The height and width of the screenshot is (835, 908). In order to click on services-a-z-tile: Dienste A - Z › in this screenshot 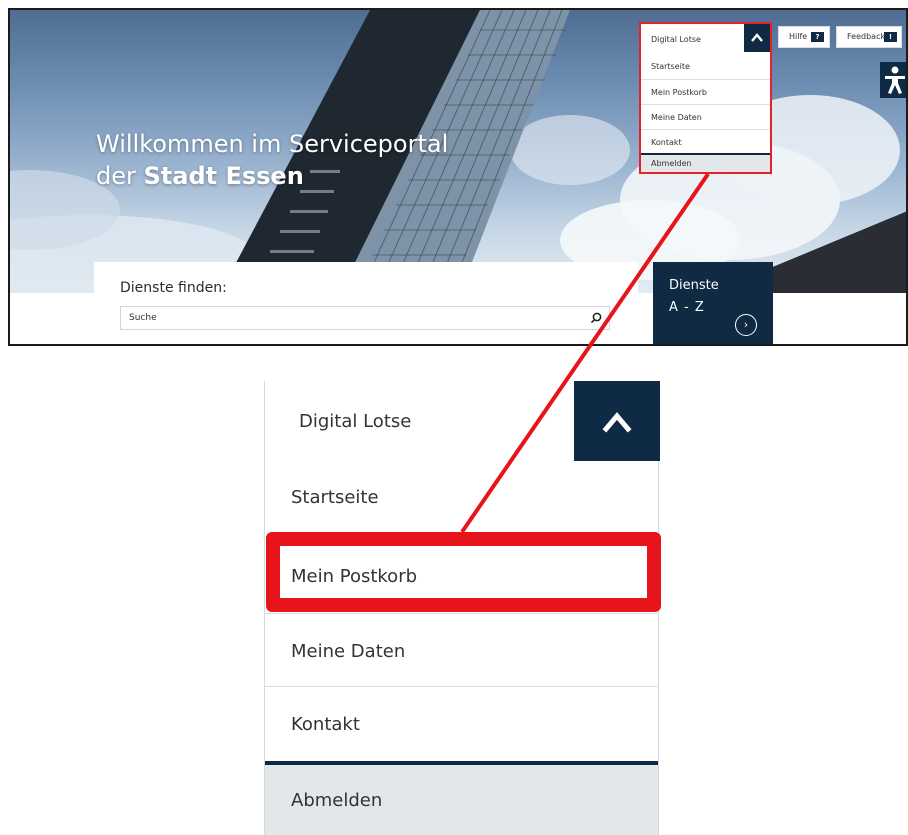, I will do `click(713, 303)`.